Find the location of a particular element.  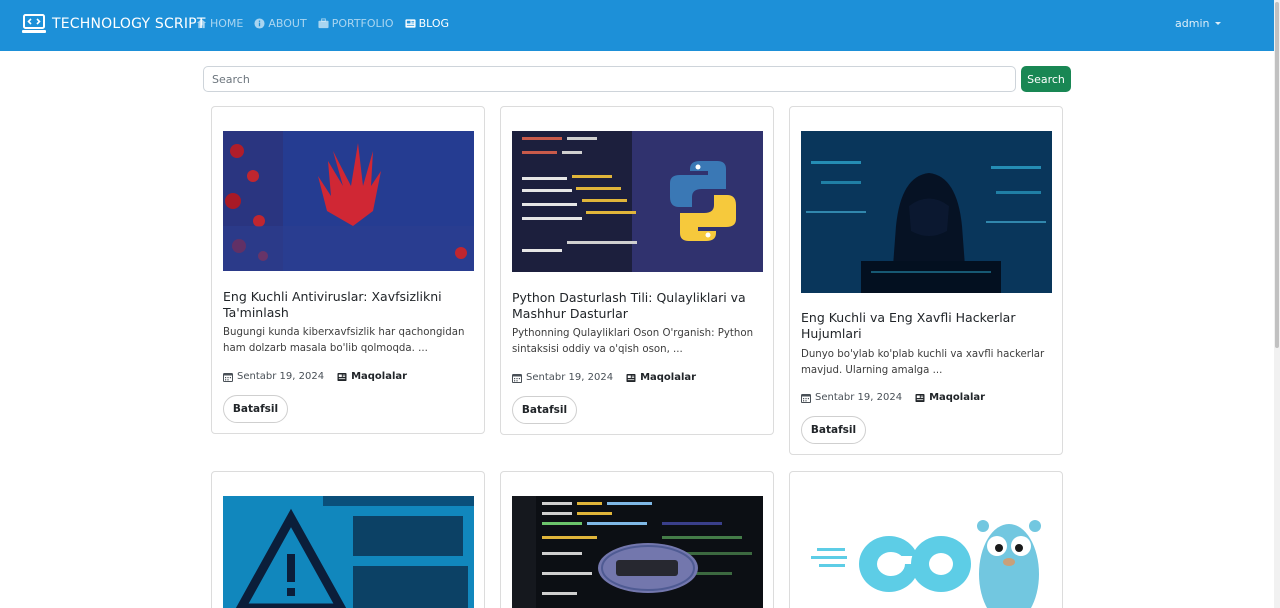

laptop-code-icon is located at coordinates (34, 23).